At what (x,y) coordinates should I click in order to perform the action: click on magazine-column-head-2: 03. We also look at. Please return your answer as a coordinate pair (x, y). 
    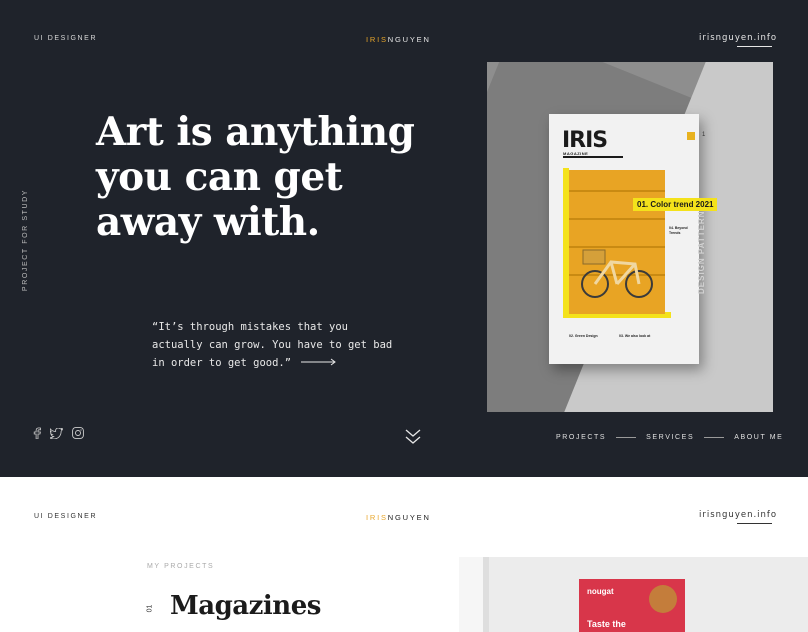
    Looking at the image, I should click on (635, 336).